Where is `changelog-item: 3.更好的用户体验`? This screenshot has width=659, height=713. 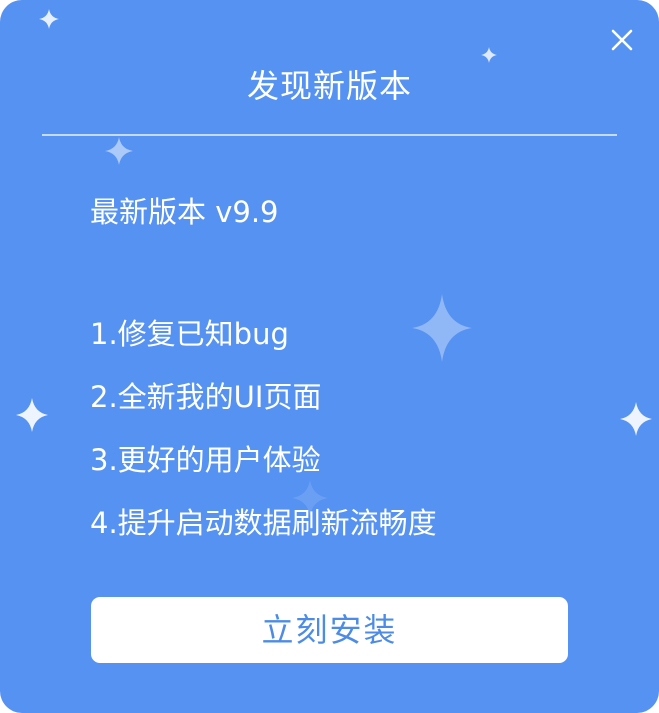
changelog-item: 3.更好的用户体验 is located at coordinates (205, 460).